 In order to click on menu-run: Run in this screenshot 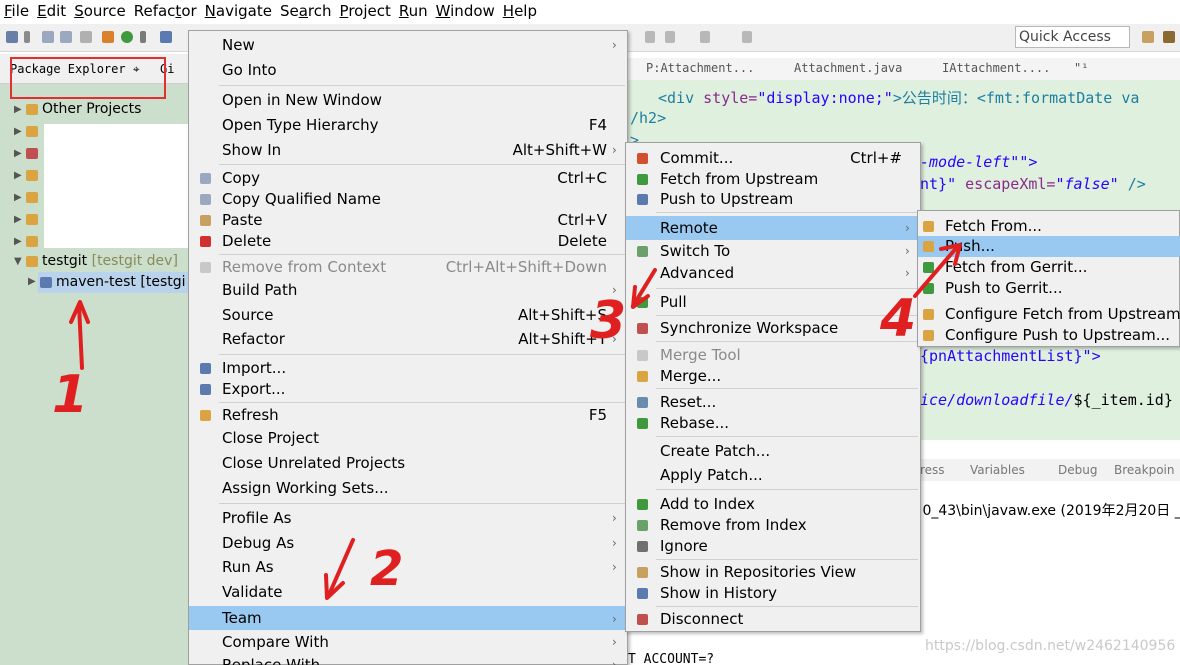, I will do `click(413, 11)`.